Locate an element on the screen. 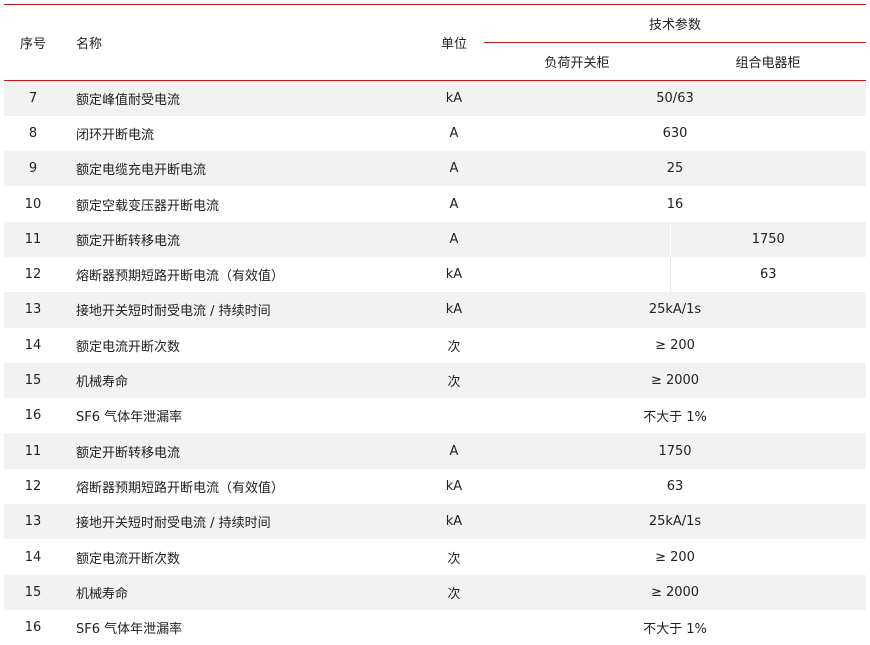 This screenshot has height=645, width=870. table-row: 8闭环开断电流A630 is located at coordinates (435, 133).